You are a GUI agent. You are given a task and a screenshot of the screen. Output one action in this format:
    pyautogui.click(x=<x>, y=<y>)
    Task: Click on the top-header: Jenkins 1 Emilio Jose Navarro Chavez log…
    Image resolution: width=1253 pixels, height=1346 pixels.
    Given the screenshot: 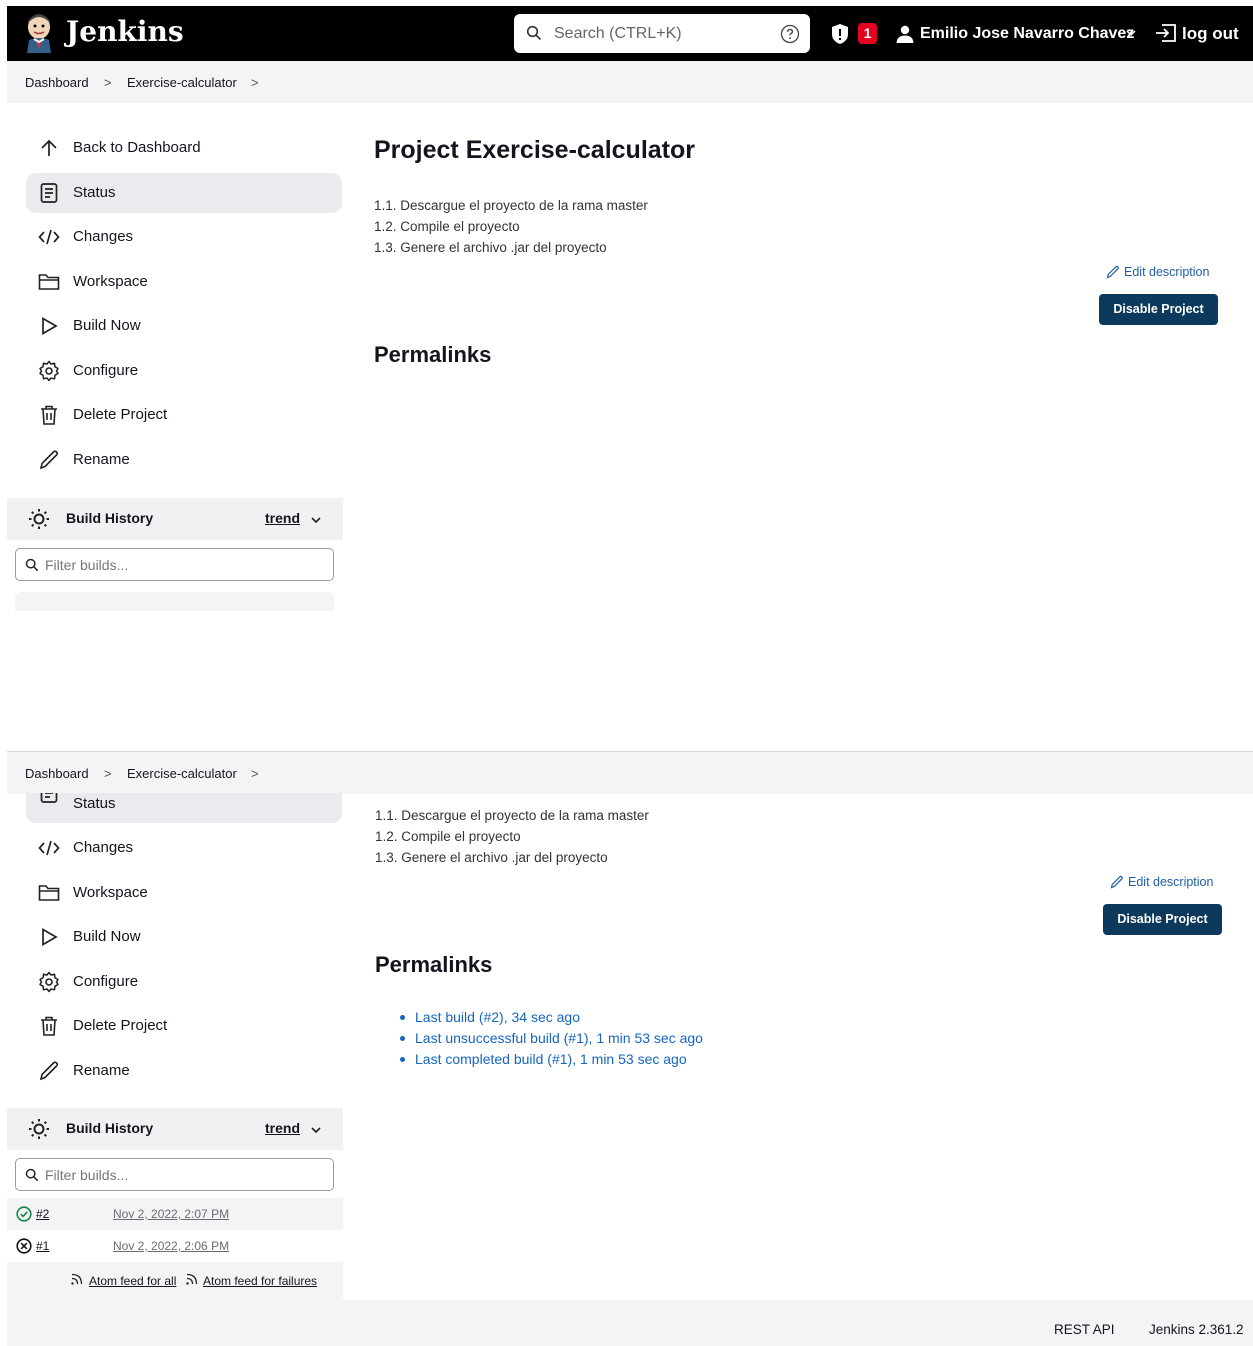 What is the action you would take?
    pyautogui.click(x=630, y=33)
    